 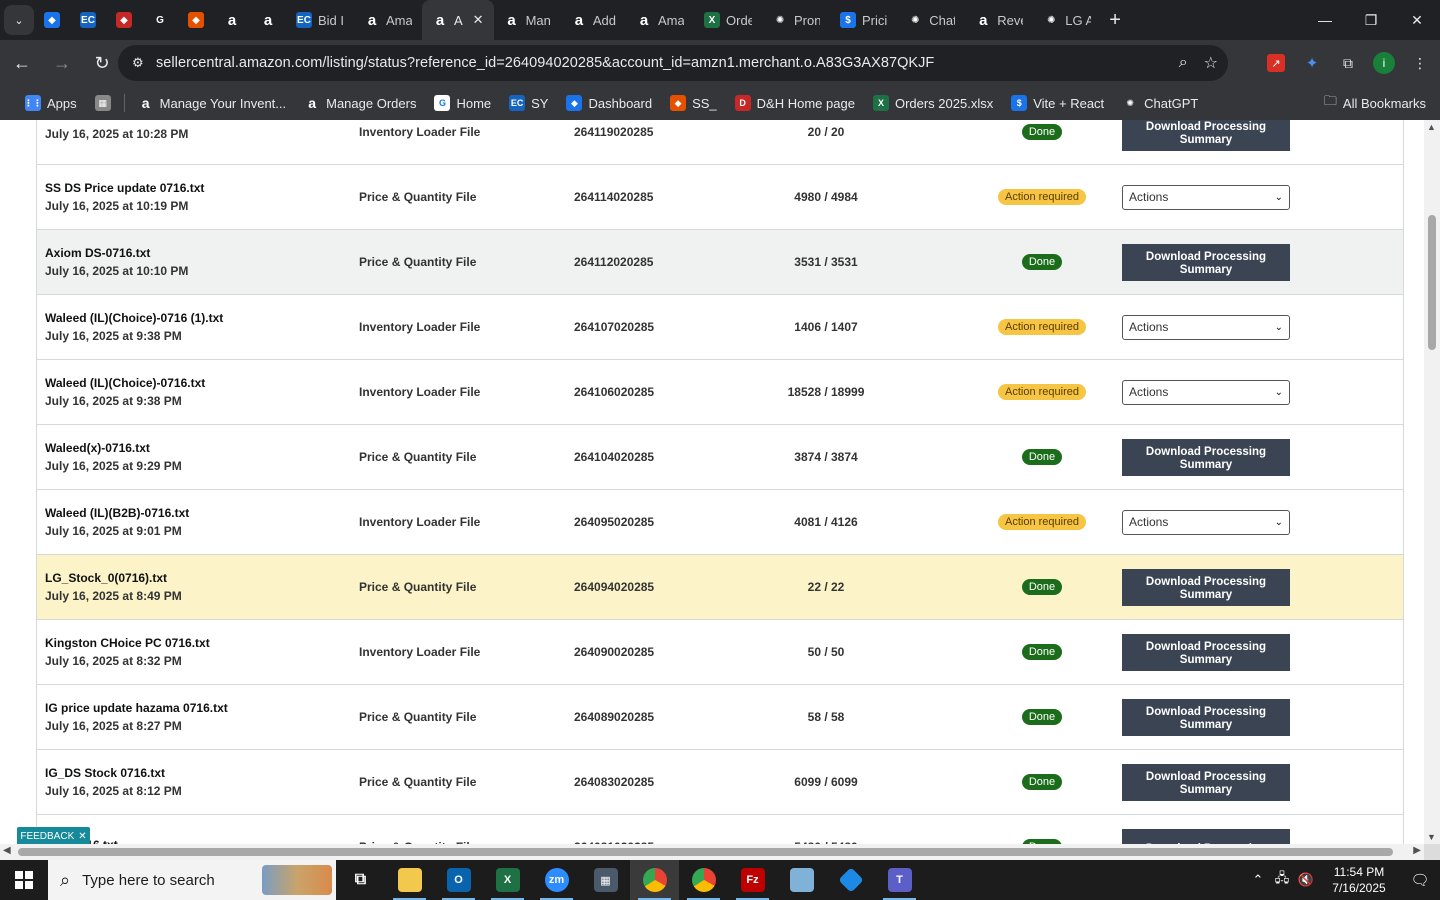 What do you see at coordinates (752, 880) in the screenshot?
I see `filezilla-icon: Fz` at bounding box center [752, 880].